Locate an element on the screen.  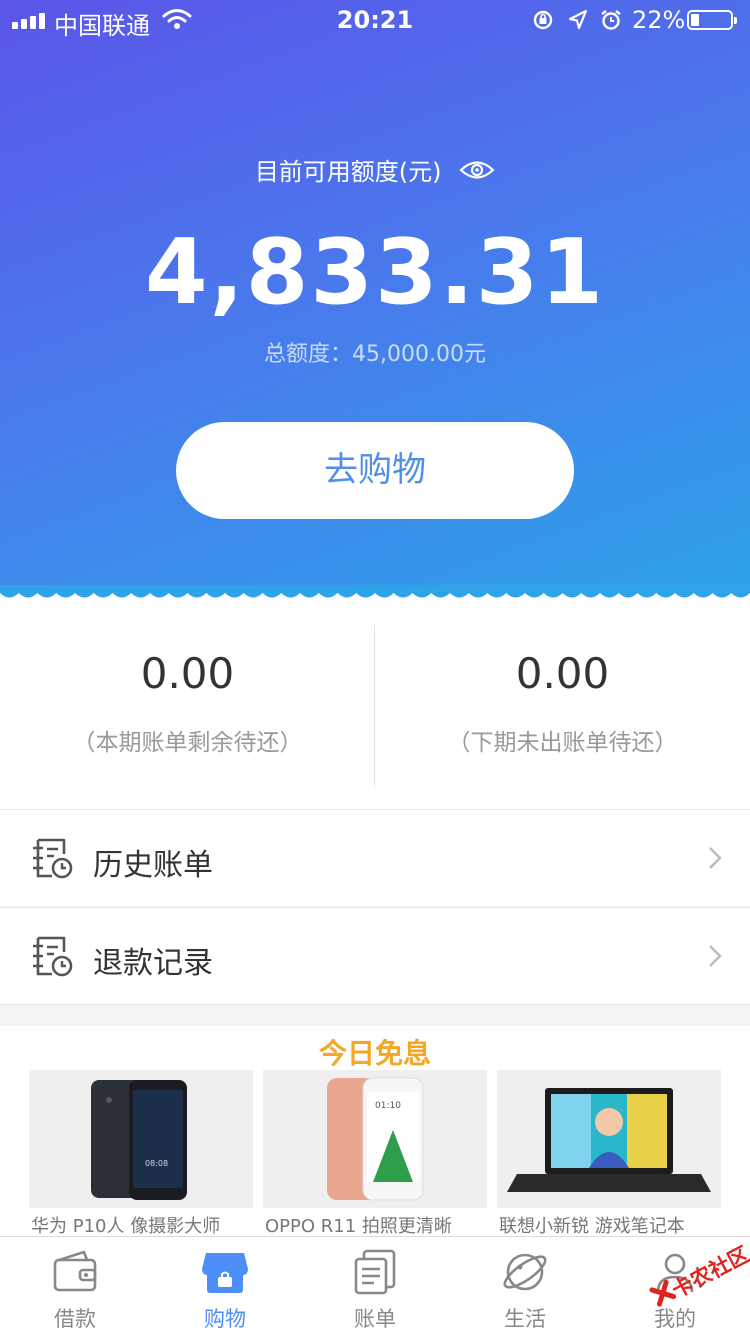
product-card-oppo: 01:10 OPPO R11 拍照更清晰 is located at coordinates (375, 1153).